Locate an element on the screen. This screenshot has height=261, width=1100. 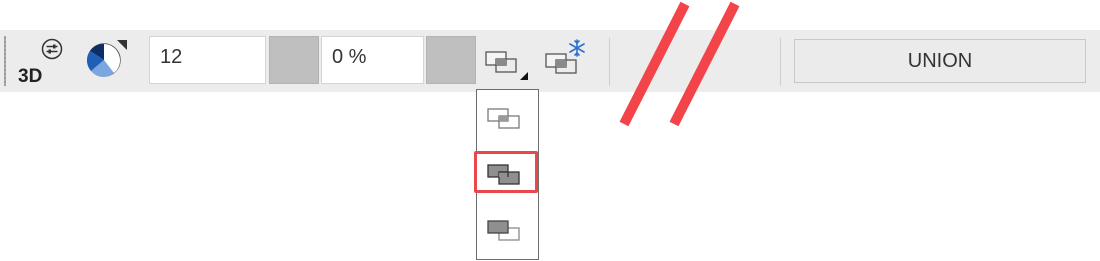
filled-overlap-icon is located at coordinates (503, 174).